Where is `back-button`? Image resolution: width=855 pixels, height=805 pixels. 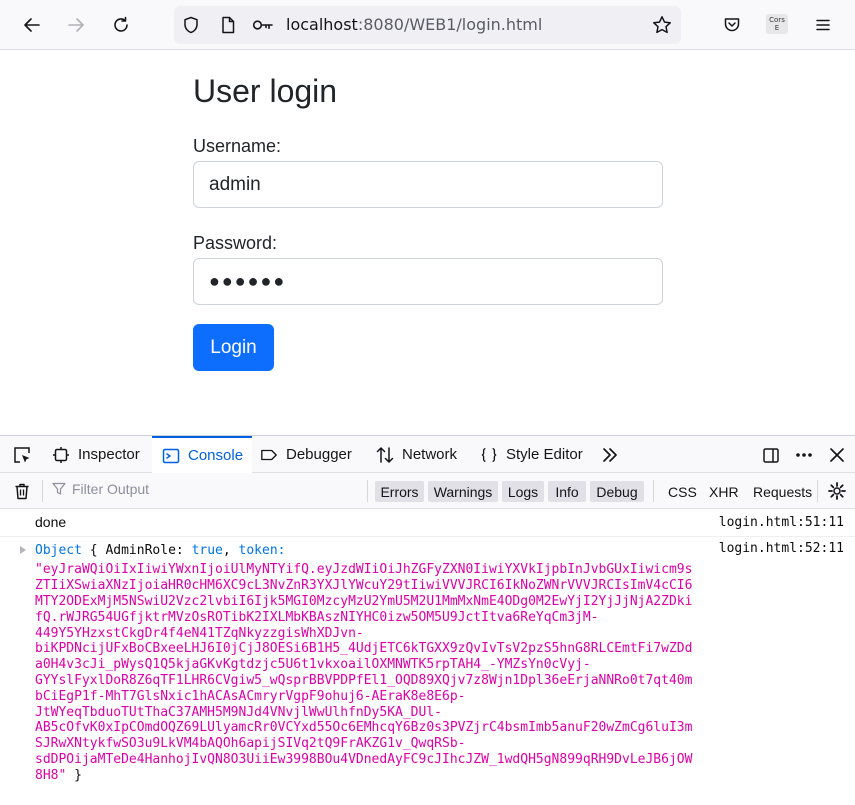
back-button is located at coordinates (32, 25).